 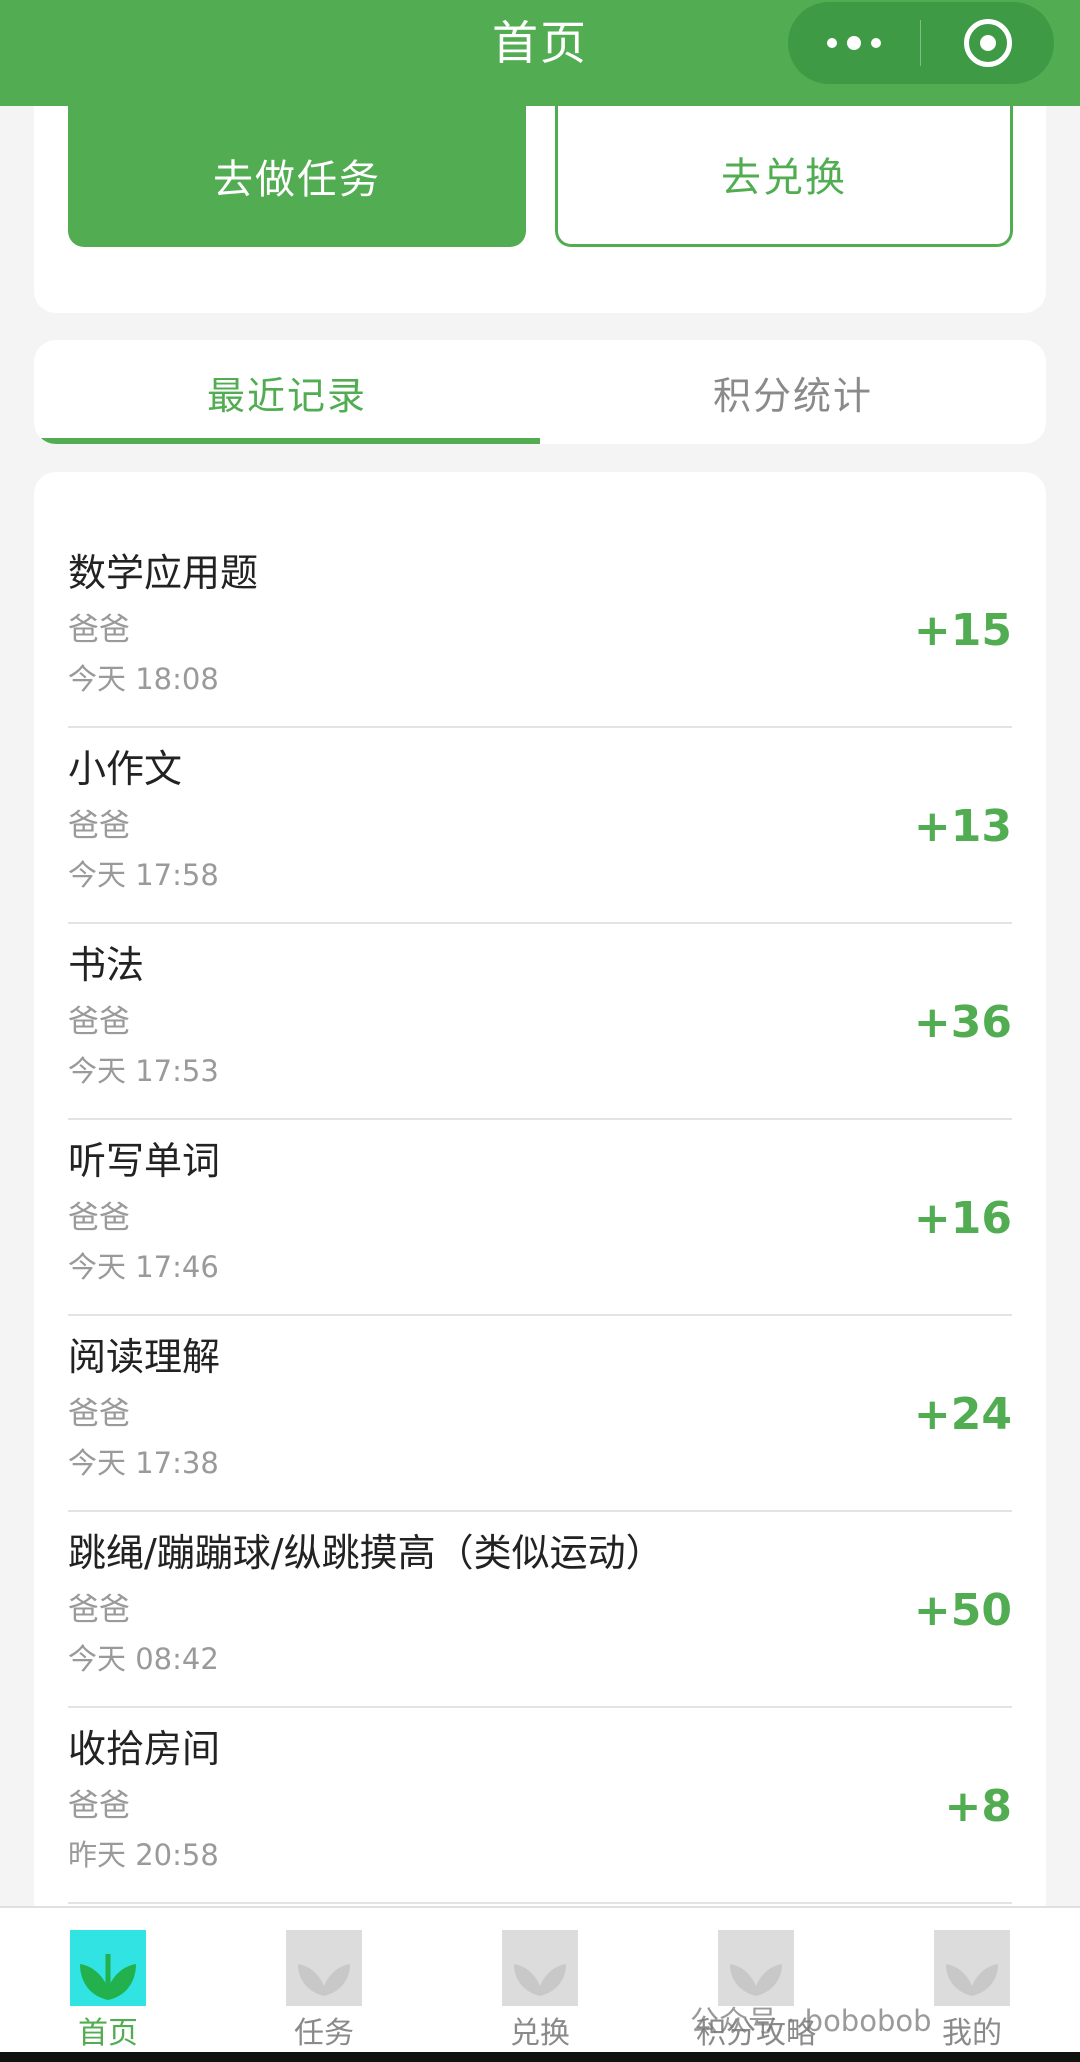 I want to click on nav-bar: 首页, so click(x=540, y=53).